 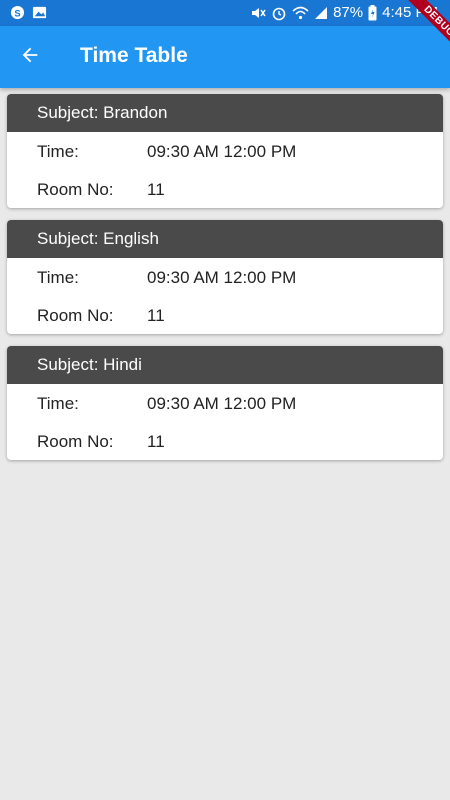 What do you see at coordinates (225, 239) in the screenshot?
I see `card-subject-header: Subject: English` at bounding box center [225, 239].